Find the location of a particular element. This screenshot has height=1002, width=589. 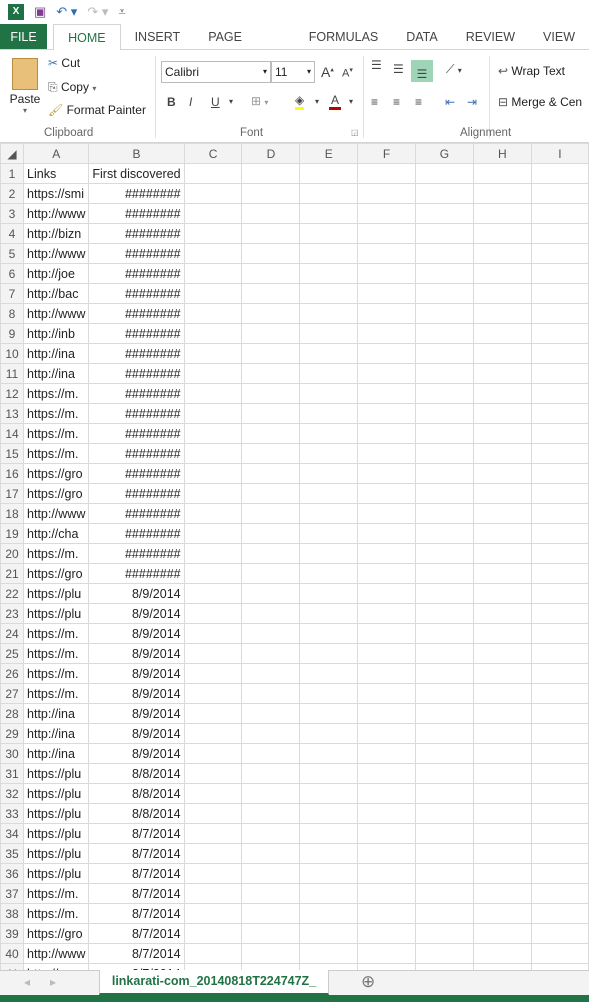

cell-date: 8/7/2014 is located at coordinates (136, 873).